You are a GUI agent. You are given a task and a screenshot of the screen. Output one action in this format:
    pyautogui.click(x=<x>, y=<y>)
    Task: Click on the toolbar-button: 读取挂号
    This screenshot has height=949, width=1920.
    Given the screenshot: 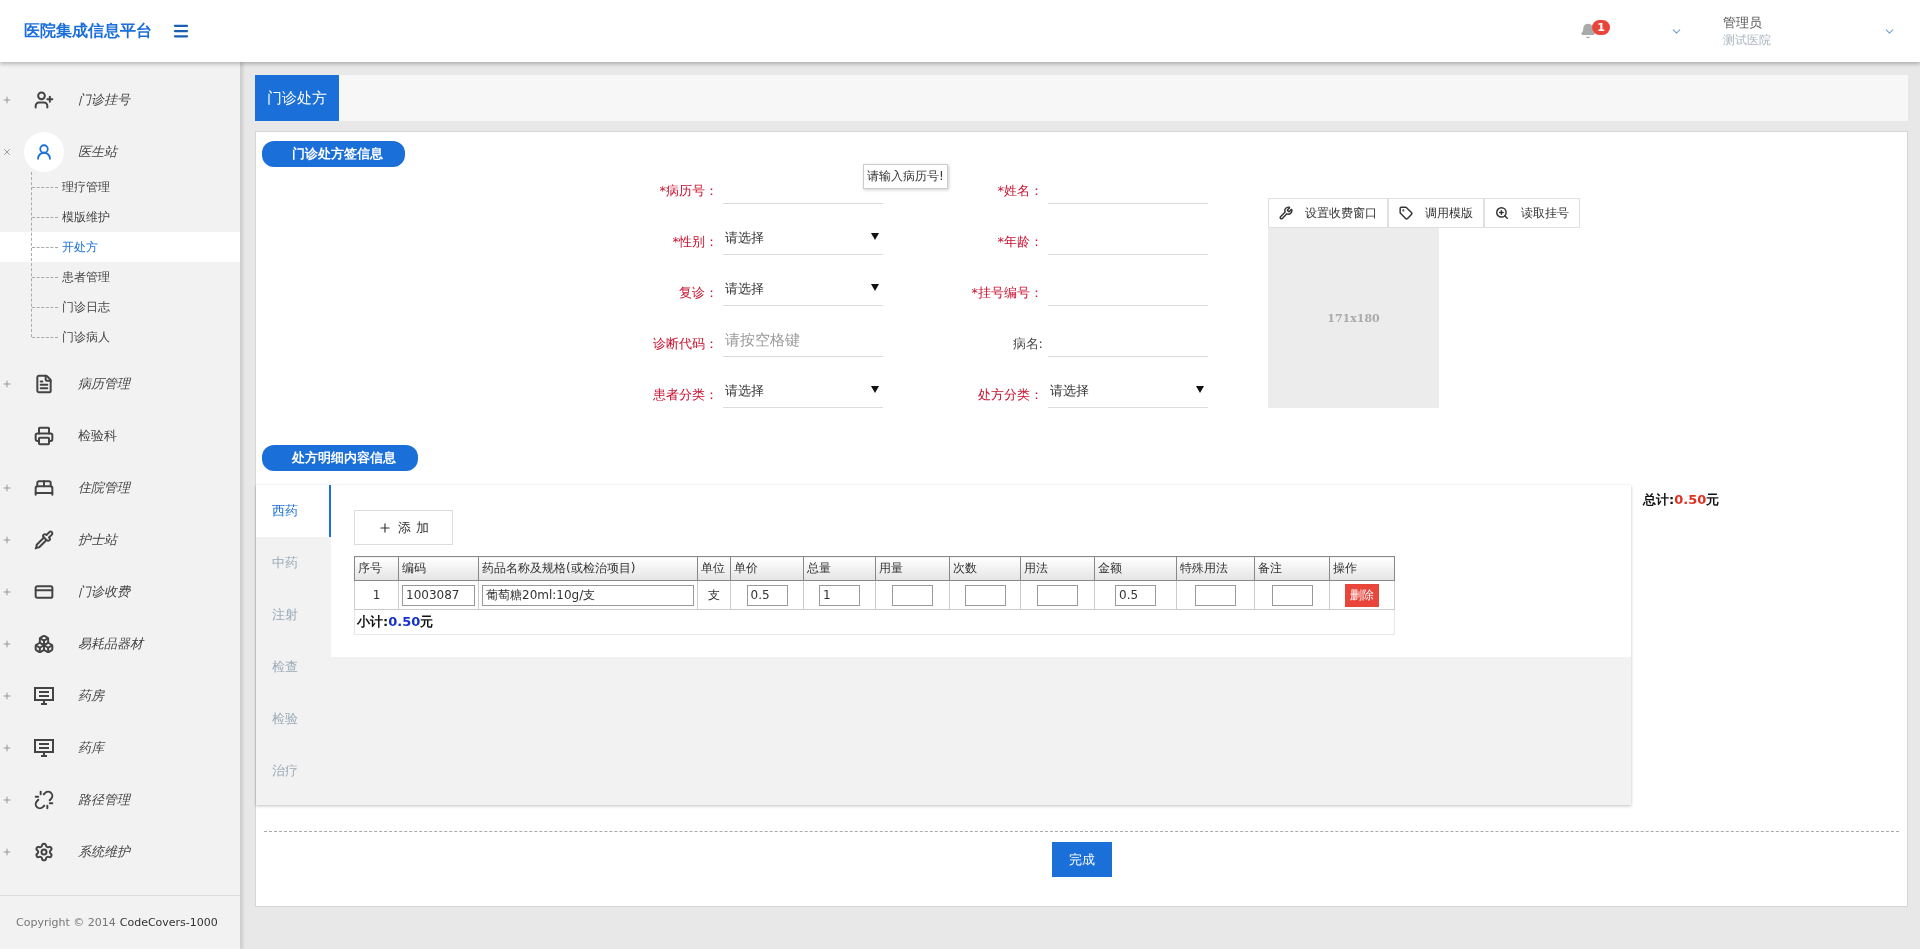 What is the action you would take?
    pyautogui.click(x=1532, y=213)
    